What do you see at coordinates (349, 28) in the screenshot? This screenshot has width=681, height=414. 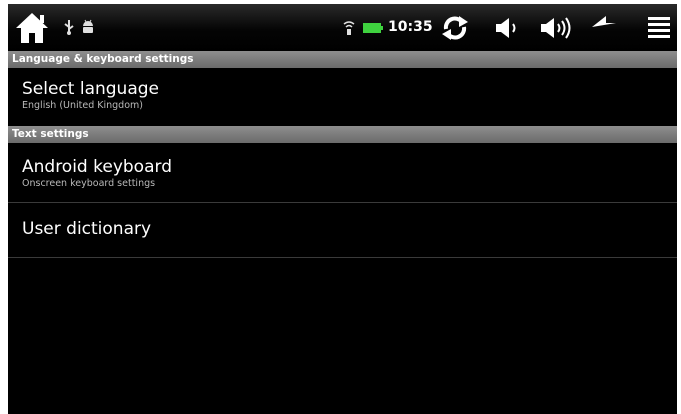 I see `wifi-signal-icon` at bounding box center [349, 28].